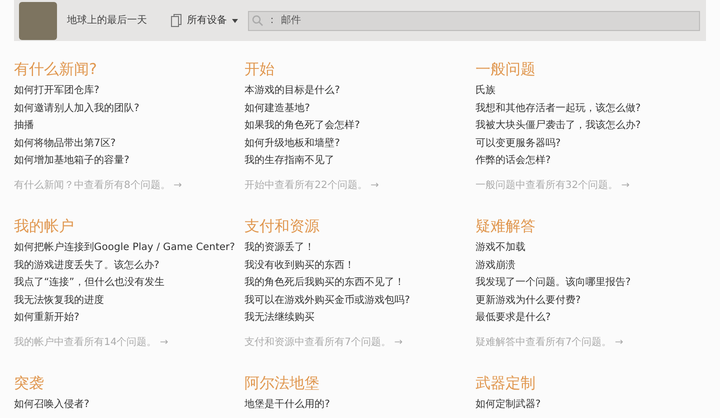 The height and width of the screenshot is (418, 720). Describe the element at coordinates (87, 265) in the screenshot. I see `question-link: 我的游戏进度丢失了。该怎么办?` at that location.